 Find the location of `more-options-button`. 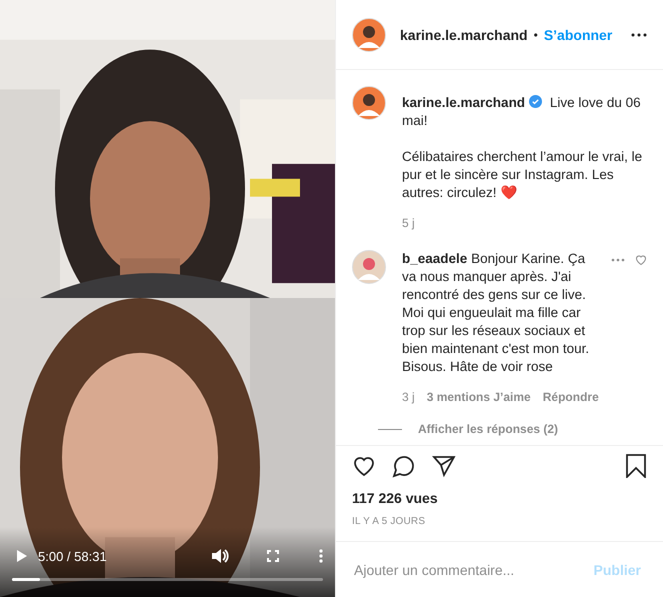

more-options-button is located at coordinates (321, 556).